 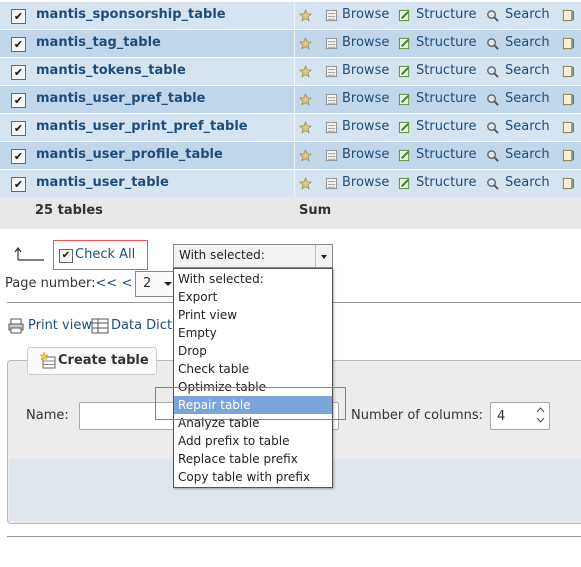 I want to click on number-of-columns-input: 4, so click(x=520, y=416).